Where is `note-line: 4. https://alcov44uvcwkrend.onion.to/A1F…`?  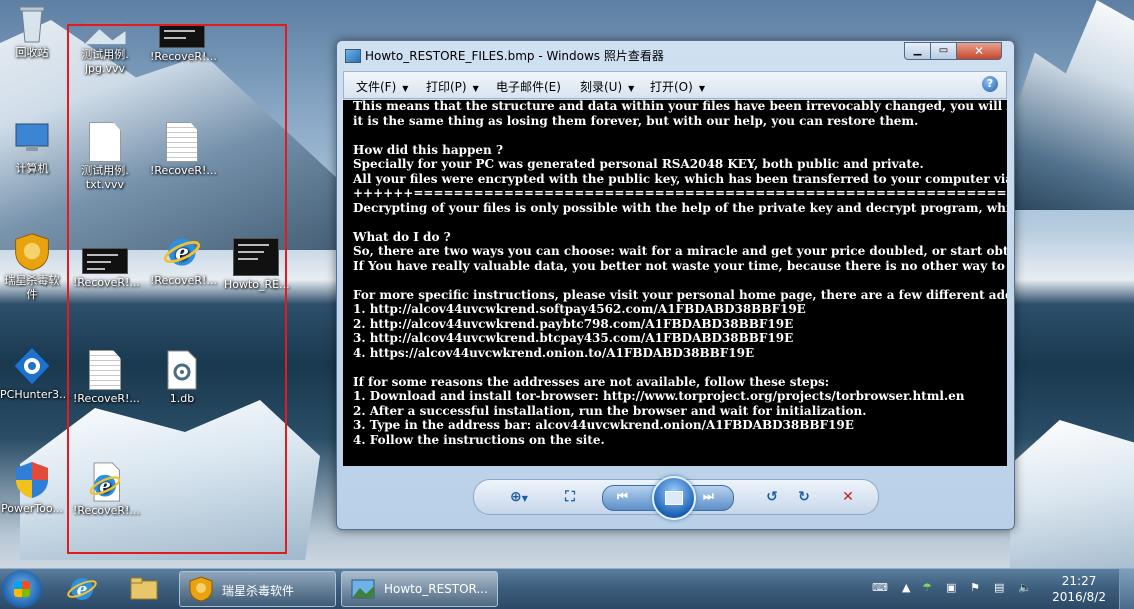
note-line: 4. https://alcov44uvcwkrend.onion.to/A1F… is located at coordinates (554, 352).